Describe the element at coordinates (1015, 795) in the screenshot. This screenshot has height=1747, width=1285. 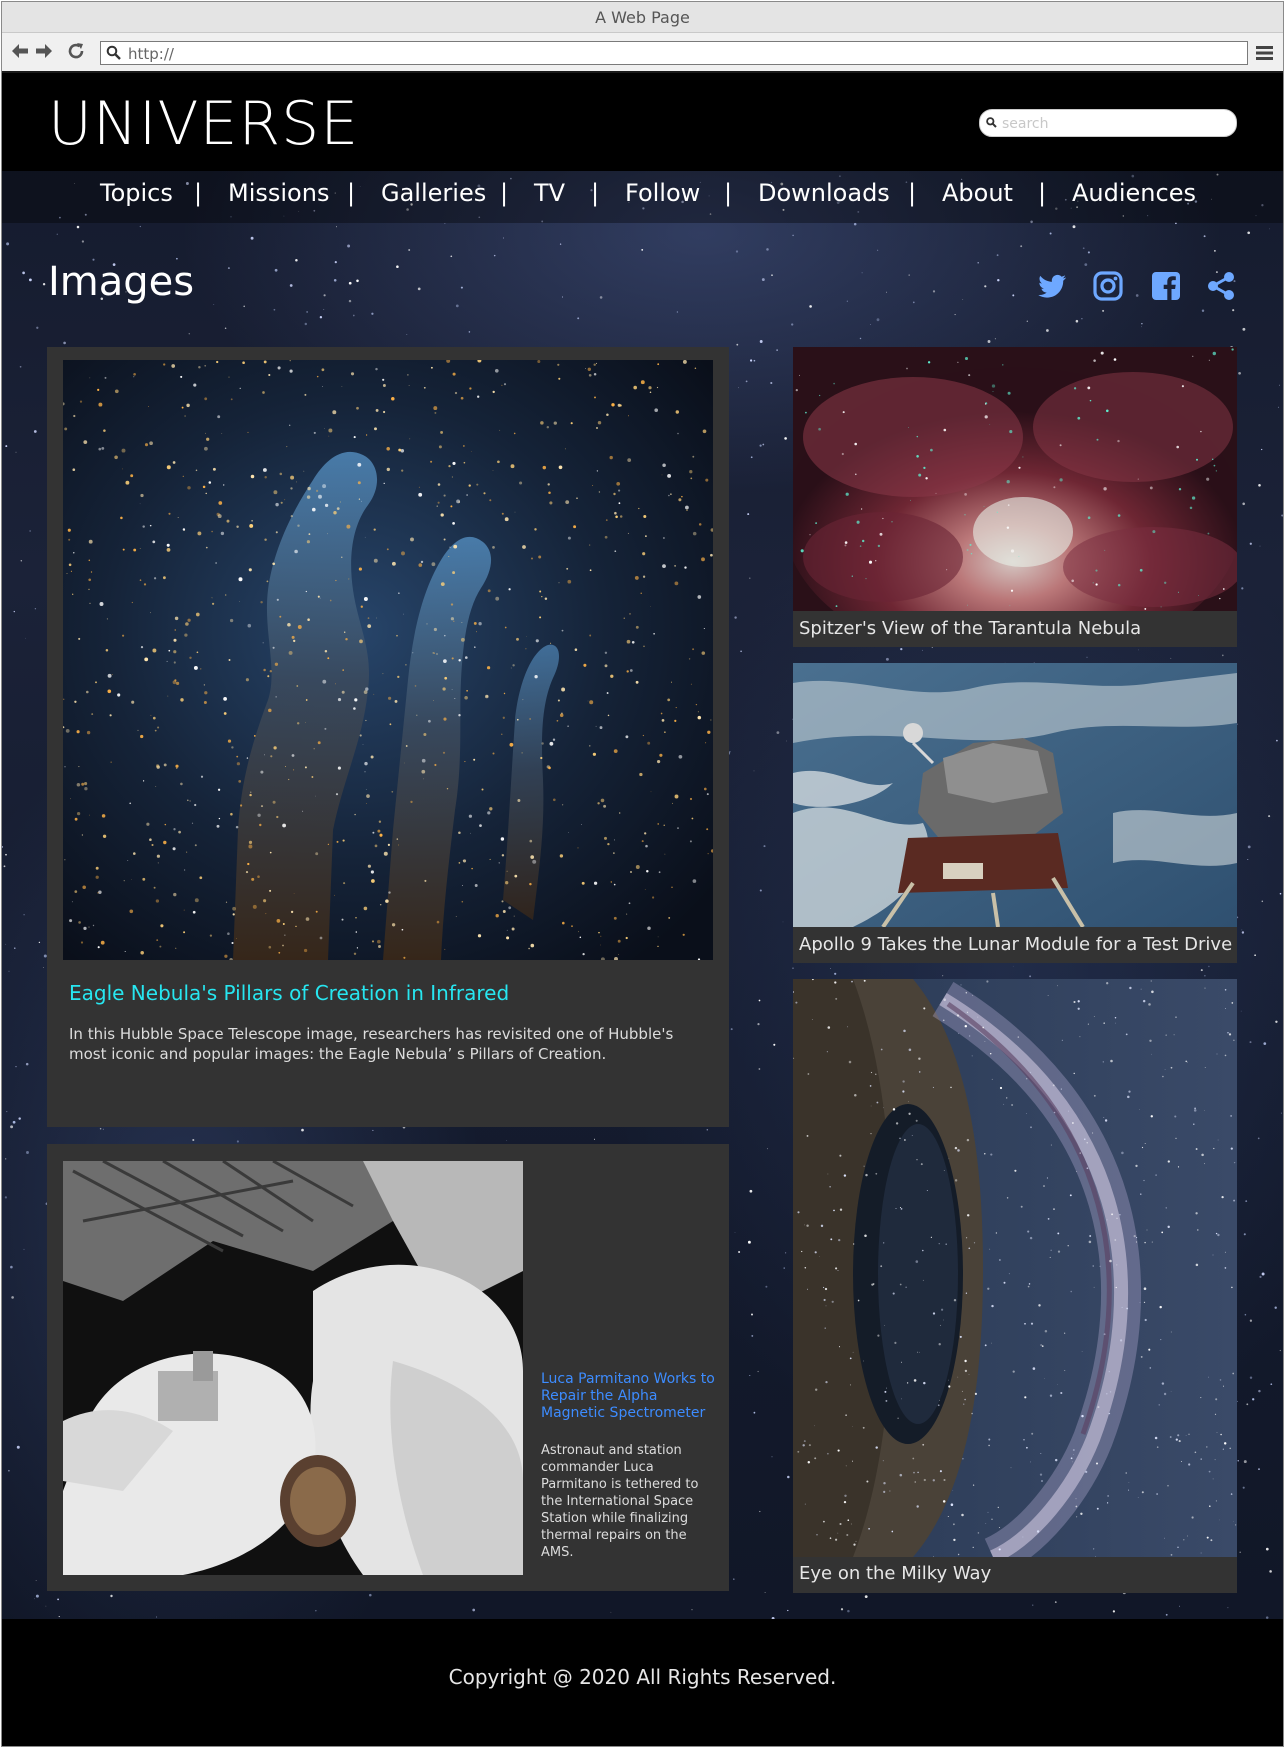
I see `apollo-lunar-module-image` at that location.